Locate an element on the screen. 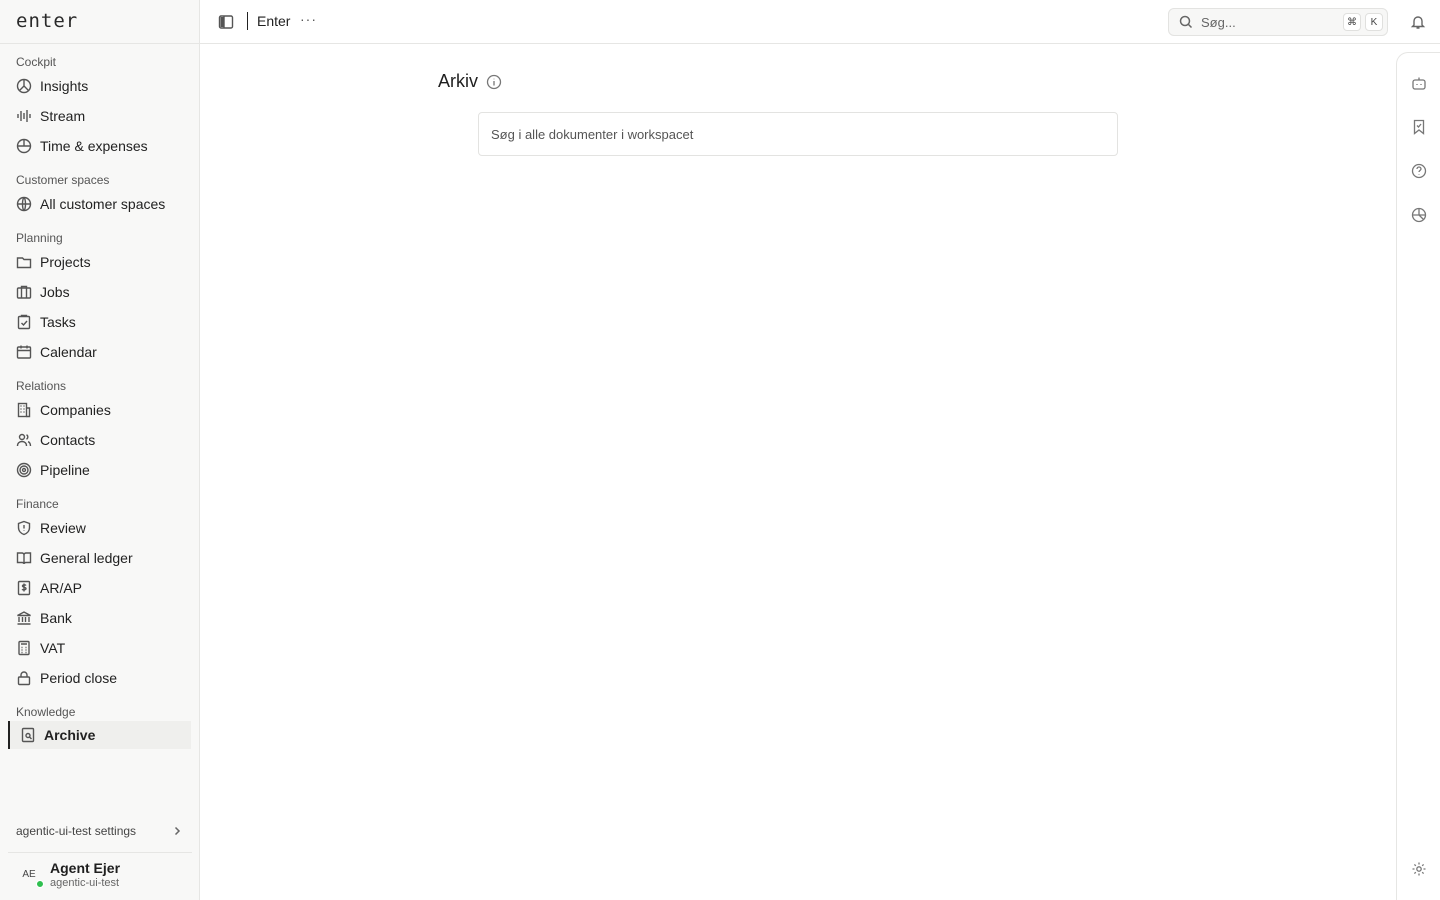 The height and width of the screenshot is (900, 1440). sidebar-item-label: Projects is located at coordinates (65, 262).